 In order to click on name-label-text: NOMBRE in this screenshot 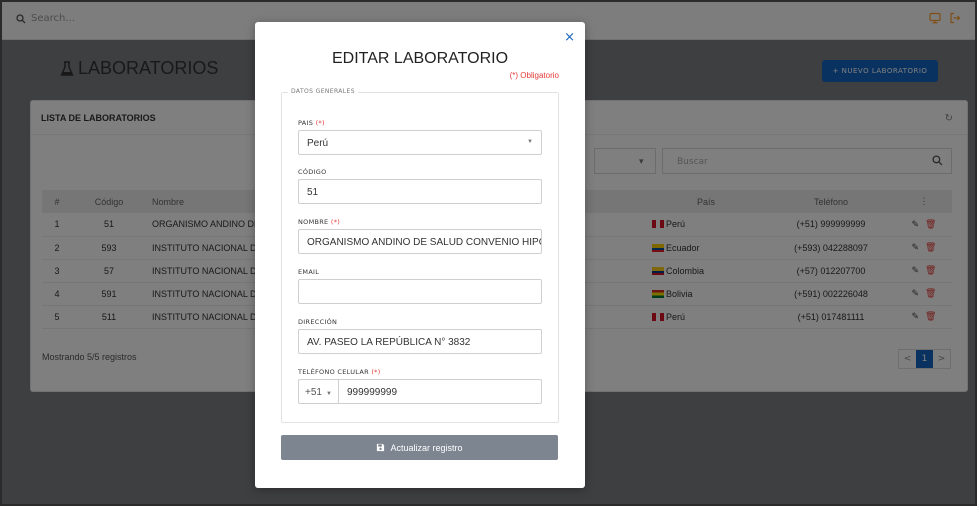, I will do `click(313, 222)`.